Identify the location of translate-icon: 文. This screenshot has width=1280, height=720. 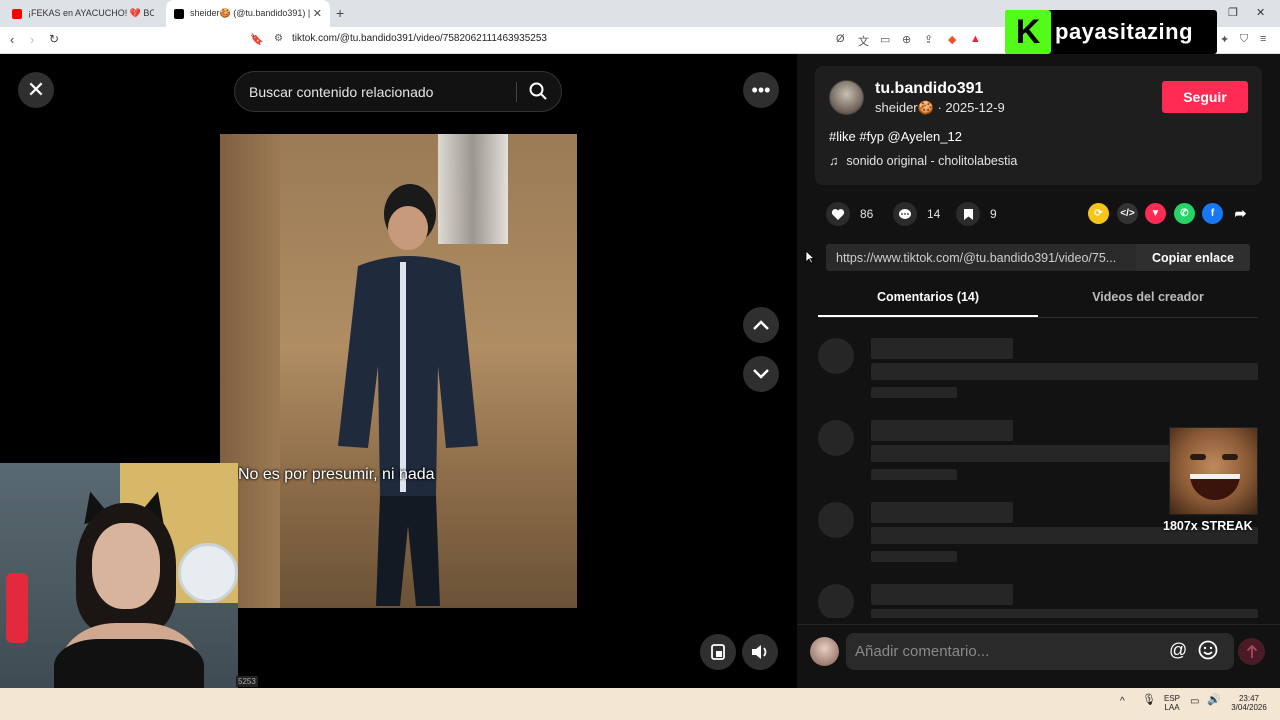
(863, 41).